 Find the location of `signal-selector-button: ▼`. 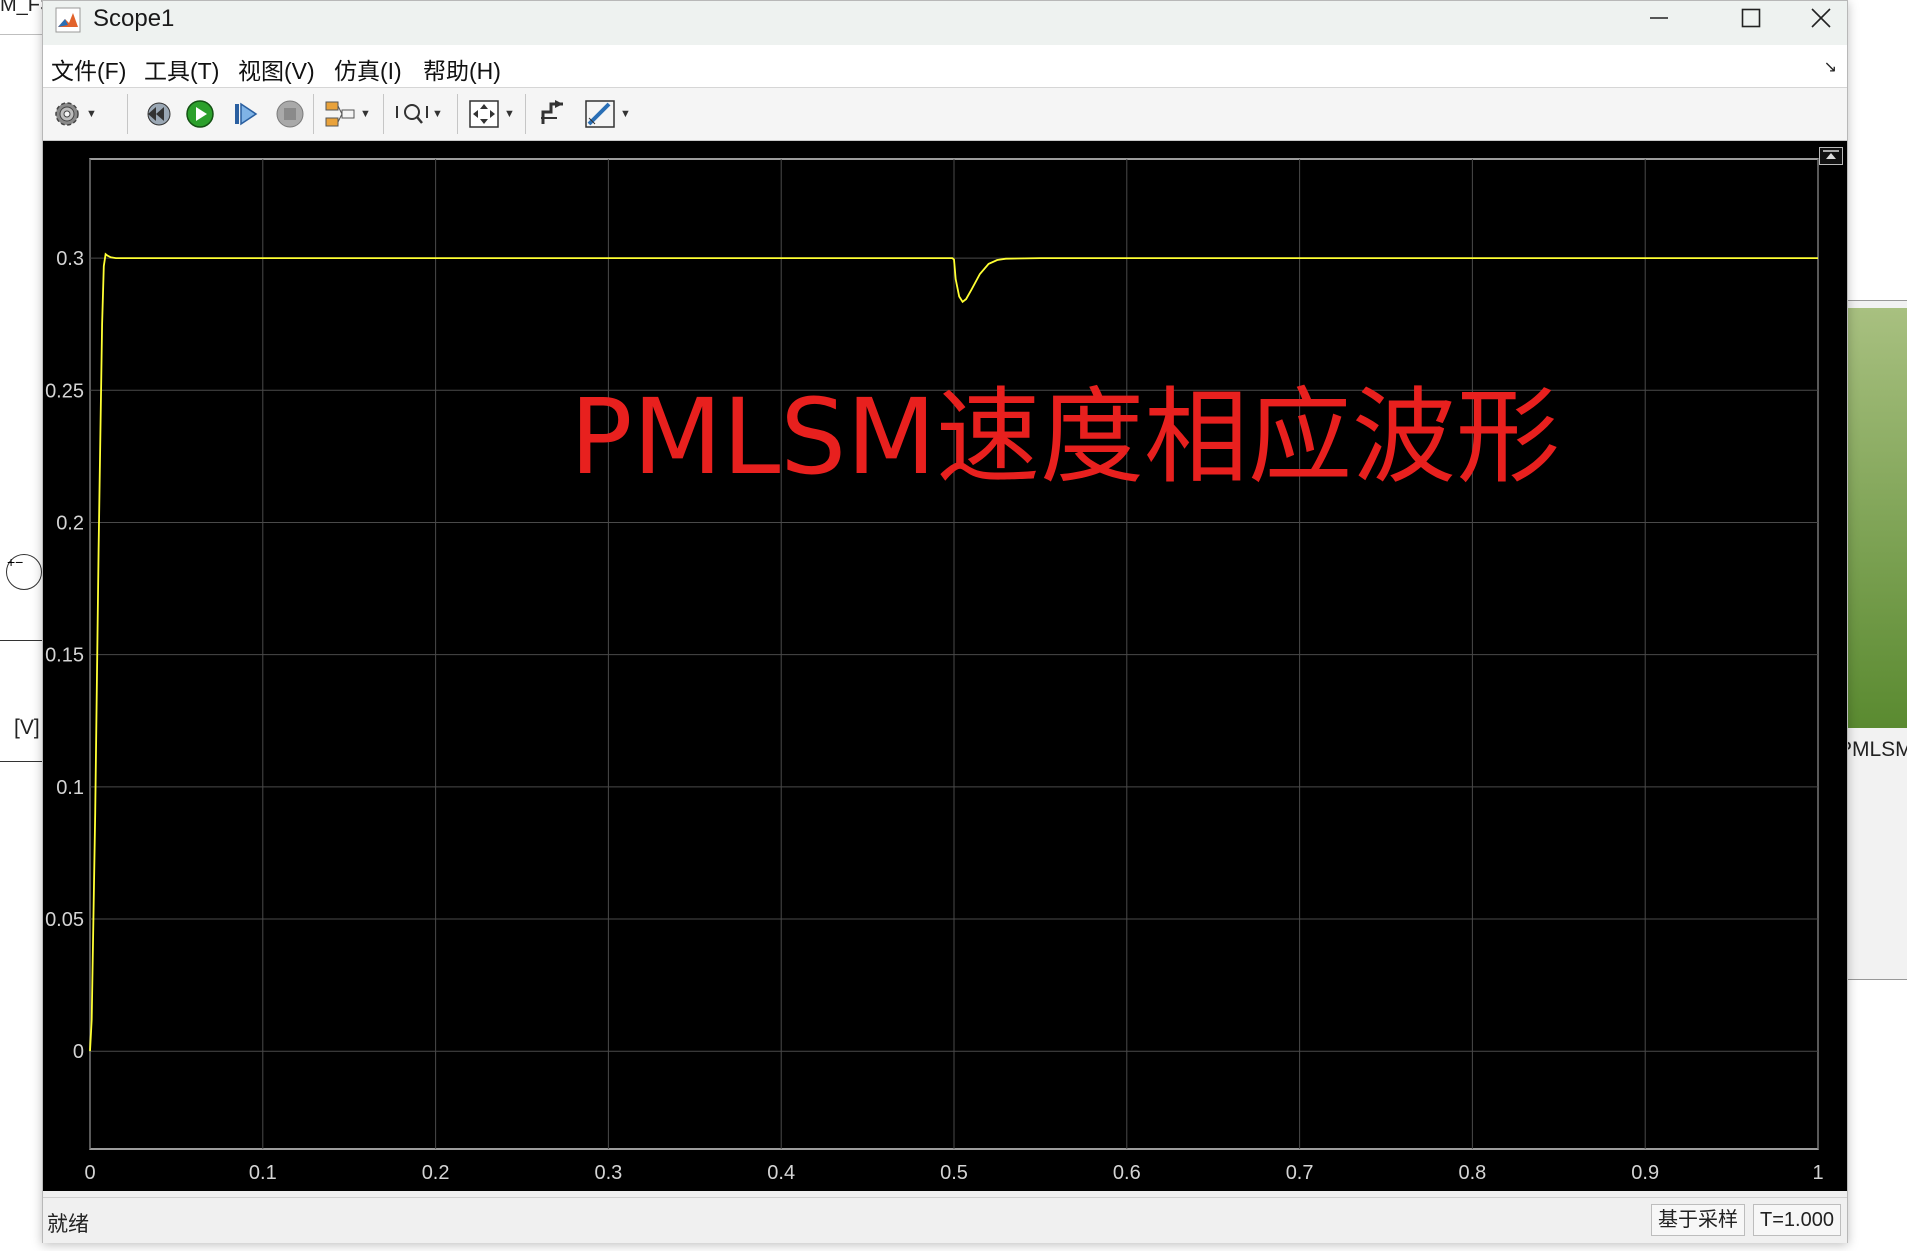

signal-selector-button: ▼ is located at coordinates (347, 114).